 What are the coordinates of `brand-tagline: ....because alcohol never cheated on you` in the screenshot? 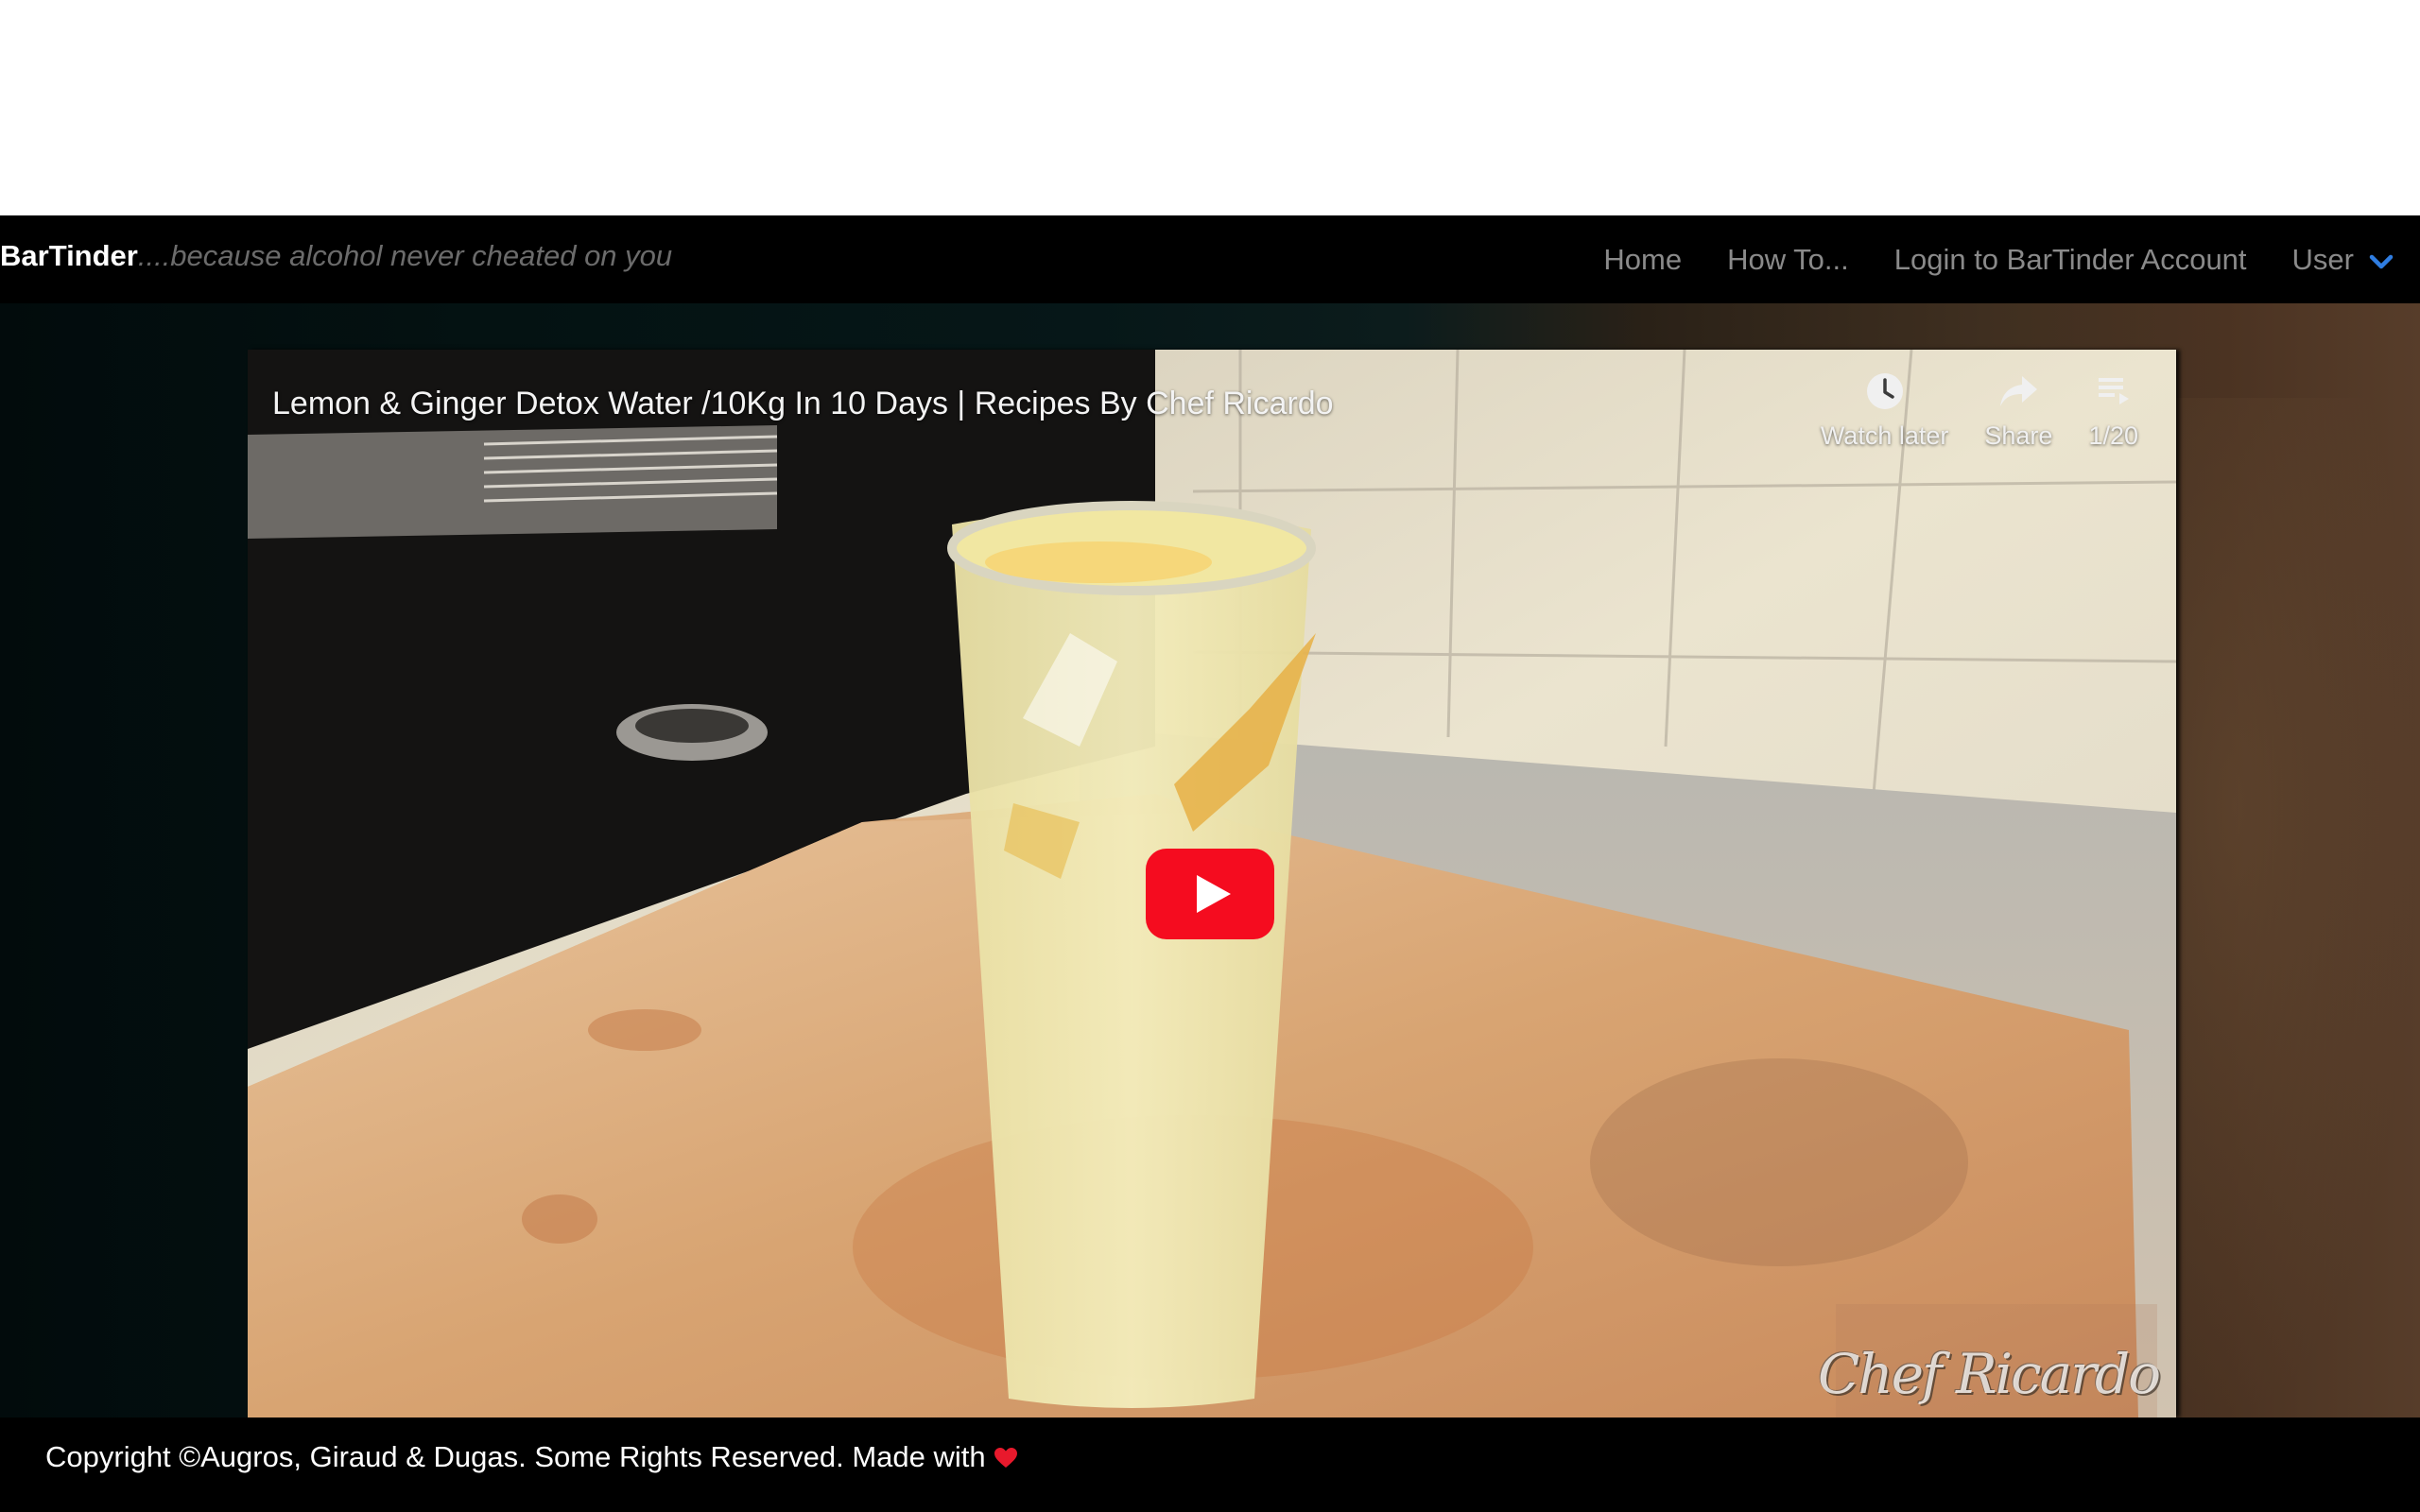 It's located at (405, 255).